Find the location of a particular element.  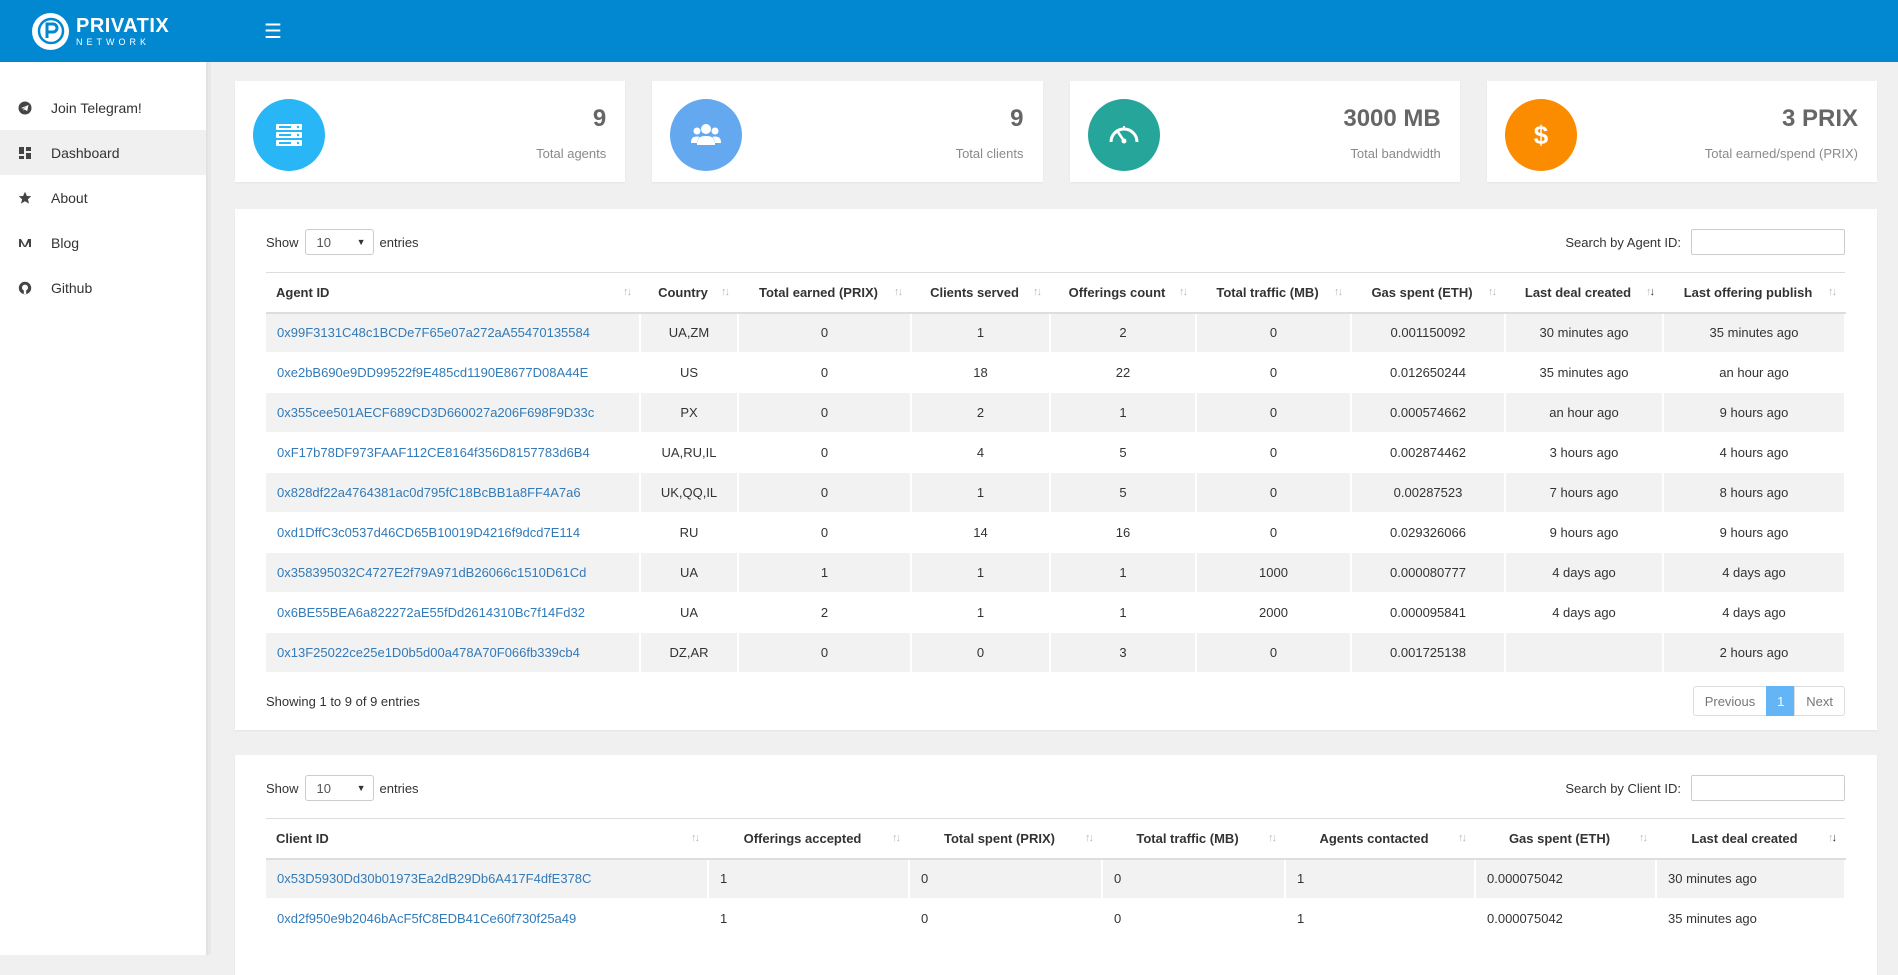

column-header-total-earned-prix: Total earned (PRIX) ↑↓ is located at coordinates (824, 293).